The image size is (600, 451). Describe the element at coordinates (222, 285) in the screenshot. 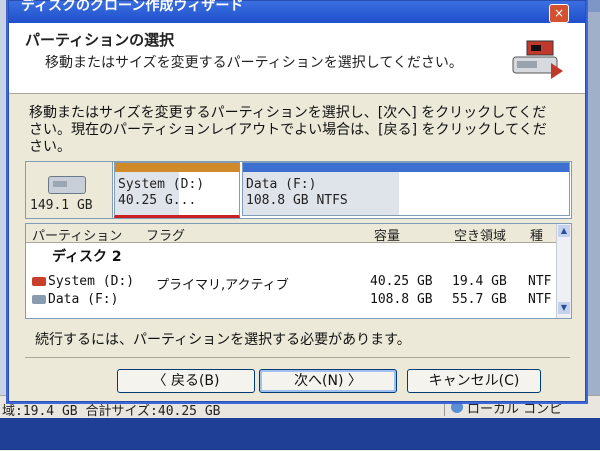

I see `row-flags: プライマリ,アクティブ` at that location.